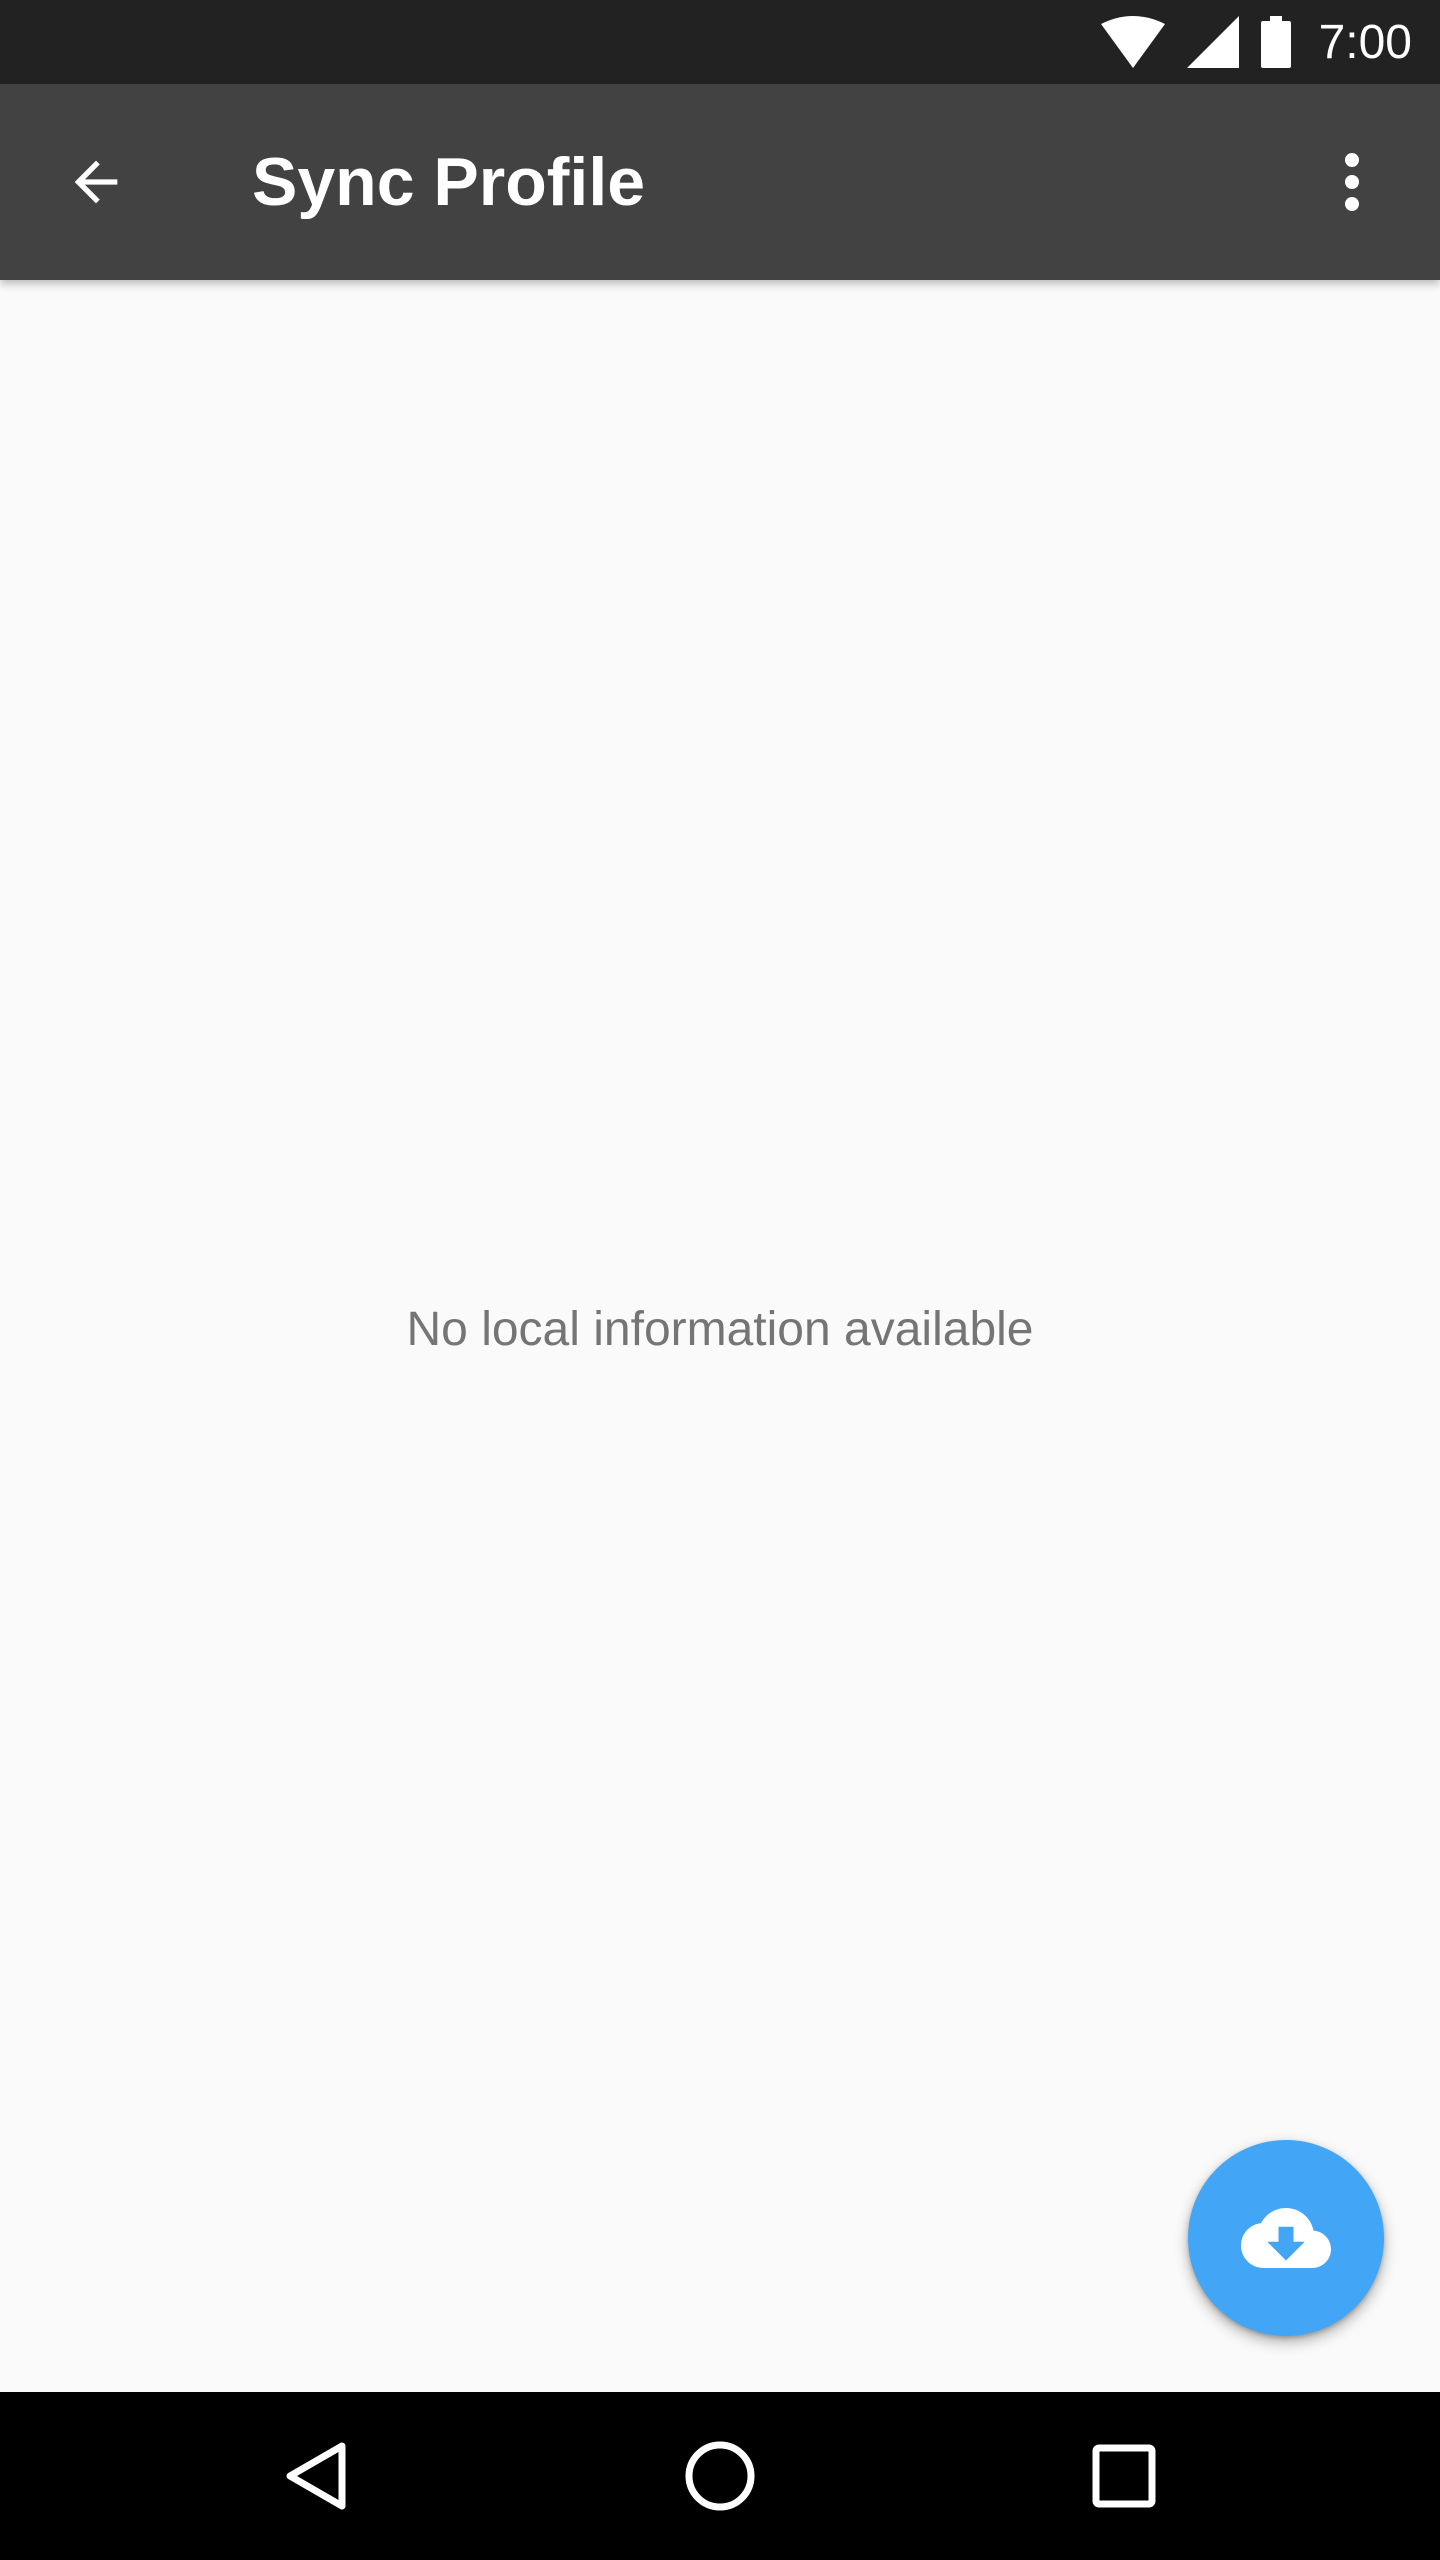 This screenshot has width=1440, height=2560. I want to click on back-button, so click(96, 182).